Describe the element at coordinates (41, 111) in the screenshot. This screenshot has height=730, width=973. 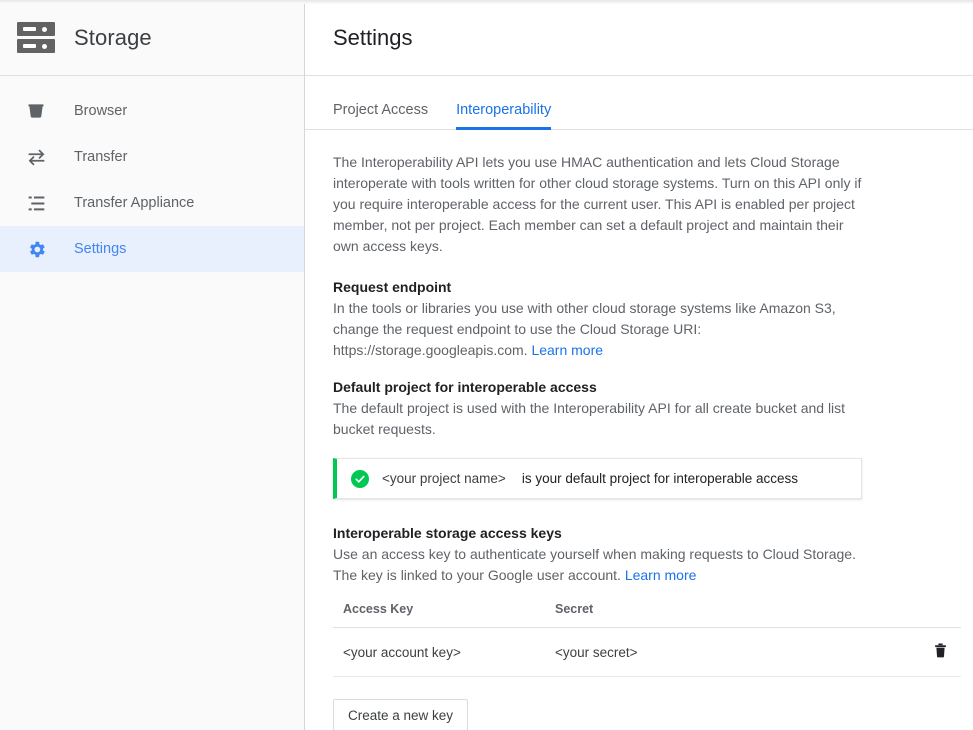
I see `bucket-icon` at that location.